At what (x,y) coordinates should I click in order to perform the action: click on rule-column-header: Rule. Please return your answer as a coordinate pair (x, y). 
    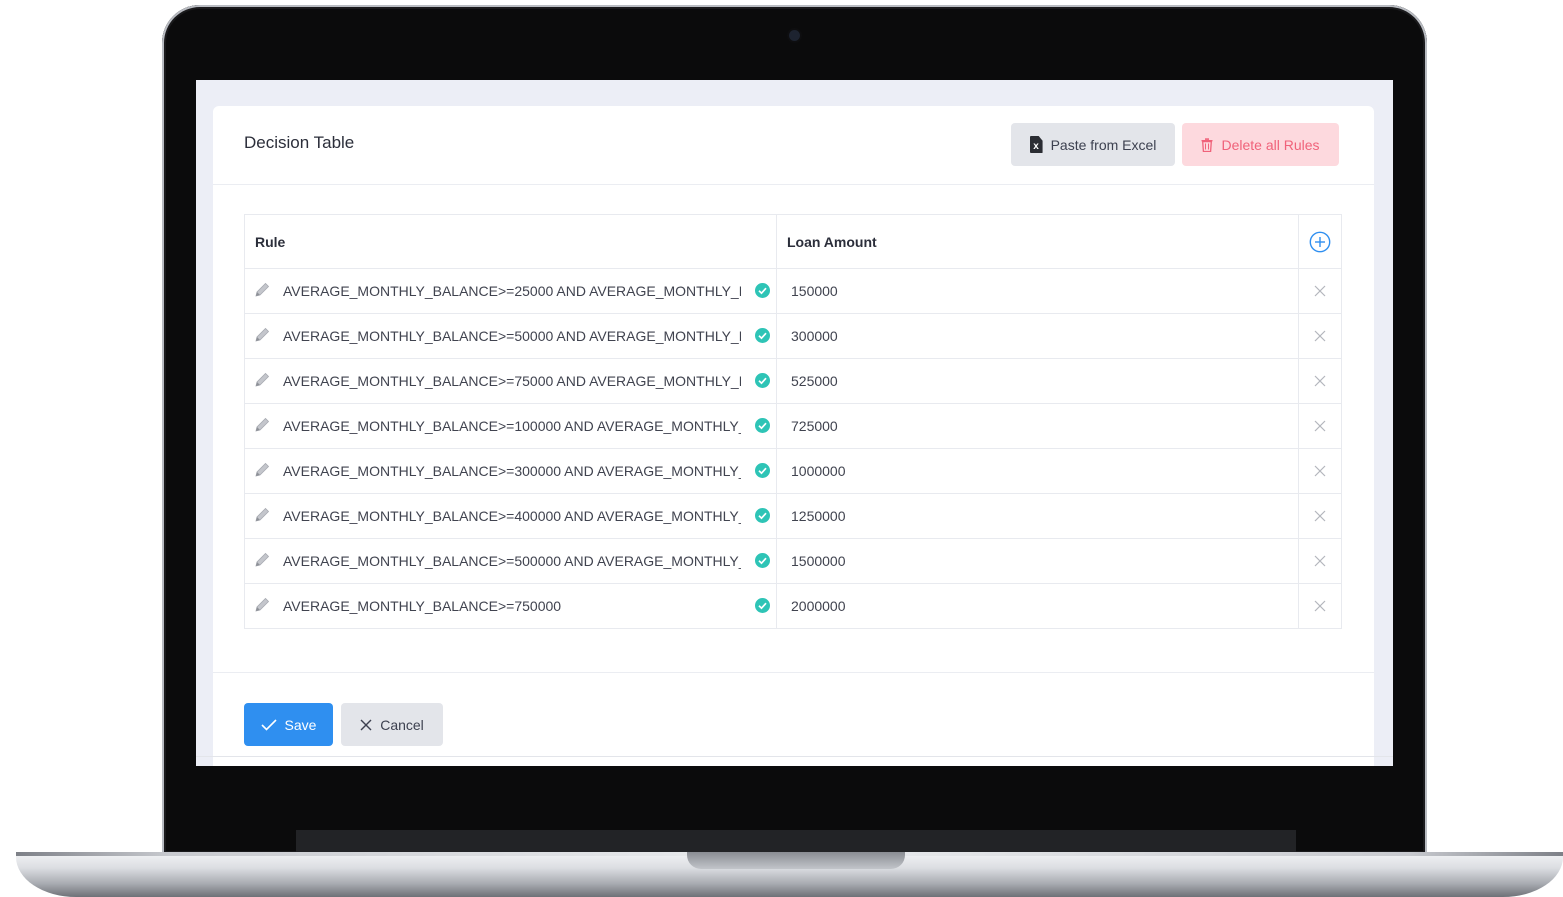
    Looking at the image, I should click on (511, 241).